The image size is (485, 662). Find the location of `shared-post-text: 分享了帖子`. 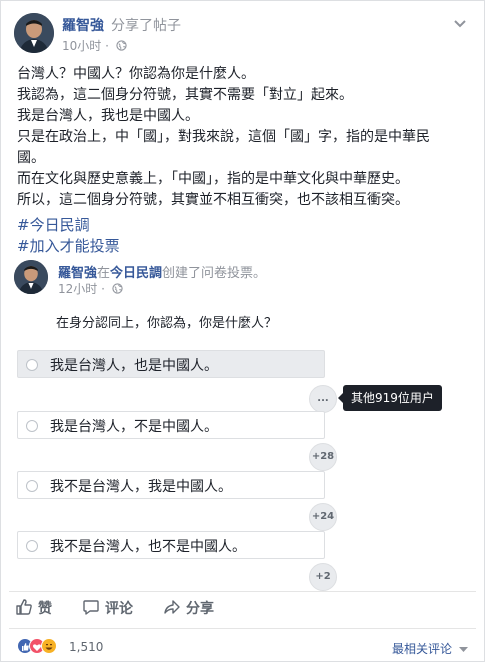

shared-post-text: 分享了帖子 is located at coordinates (146, 26).